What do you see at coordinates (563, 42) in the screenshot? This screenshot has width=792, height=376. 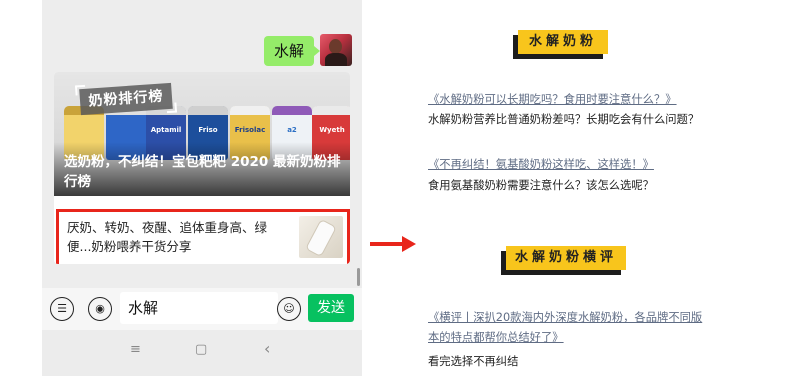 I see `section-heading-hydrolyzed: 水解奶粉` at bounding box center [563, 42].